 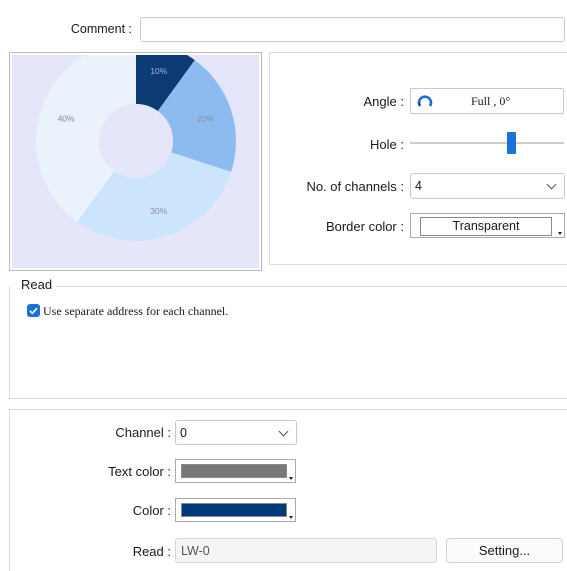 What do you see at coordinates (288, 409) in the screenshot?
I see `bottom-section-top-line` at bounding box center [288, 409].